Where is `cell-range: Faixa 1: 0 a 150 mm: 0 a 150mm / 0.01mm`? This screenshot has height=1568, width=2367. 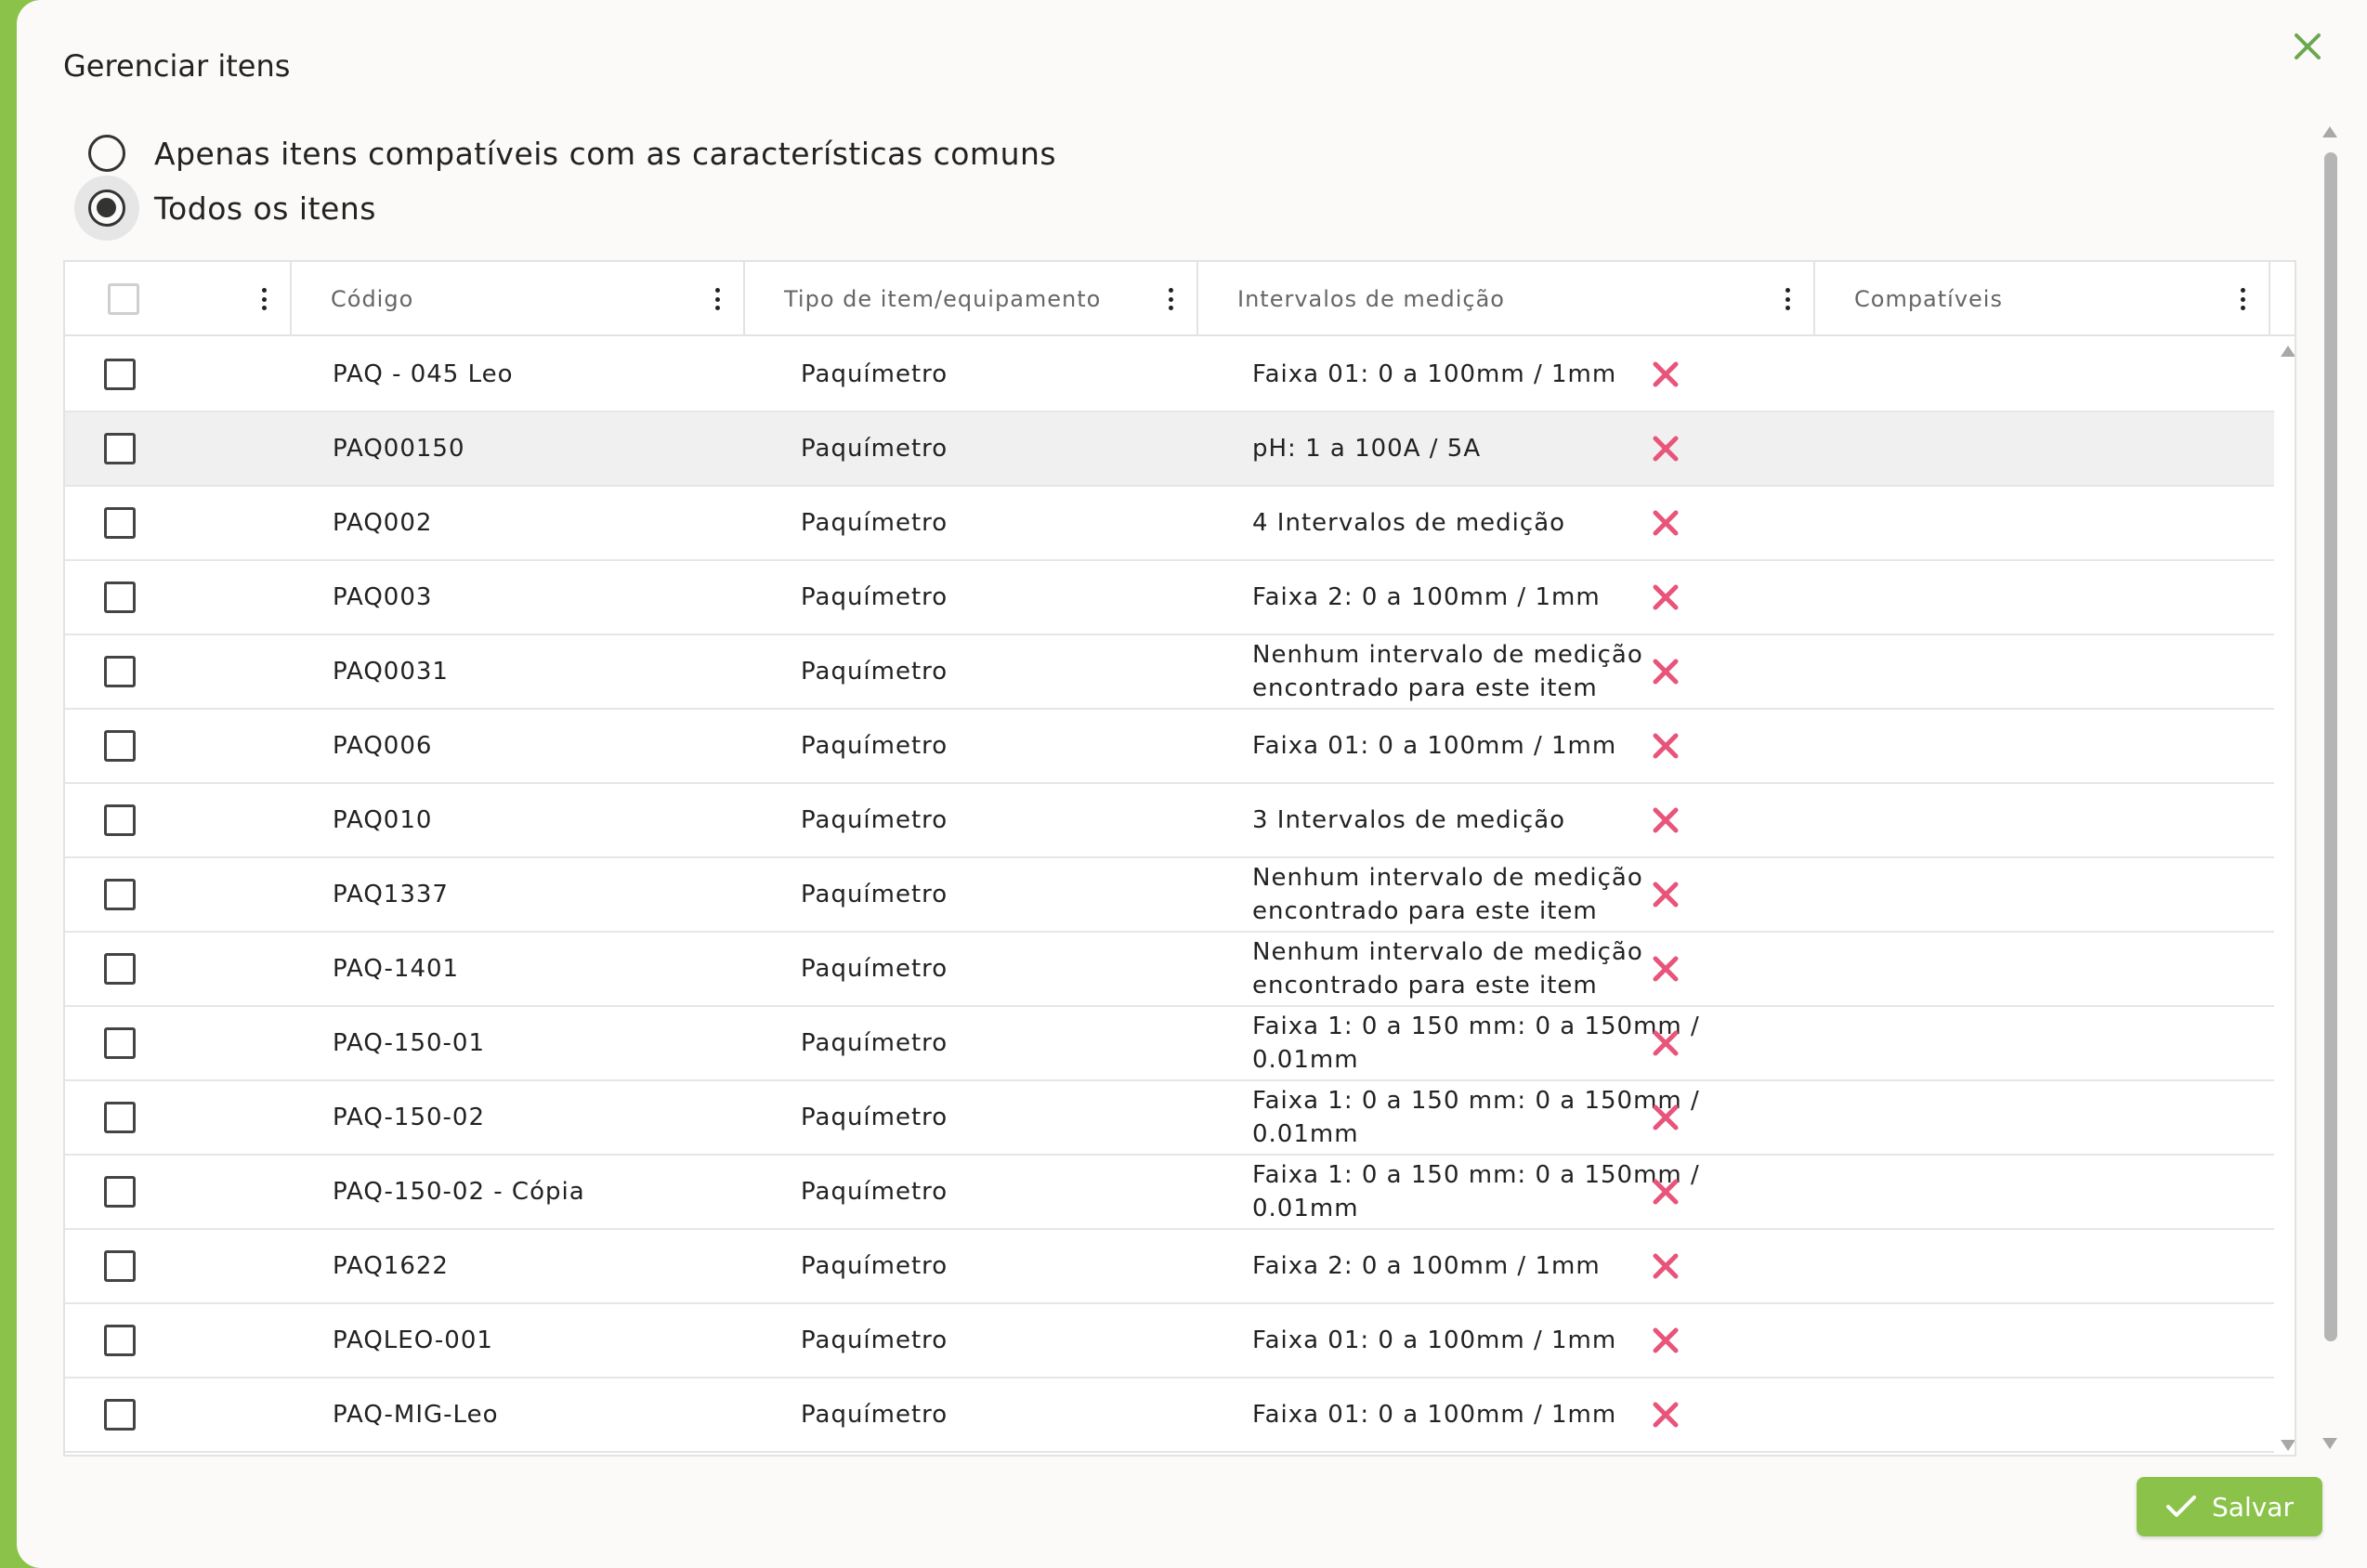 cell-range: Faixa 1: 0 a 150 mm: 0 a 150mm / 0.01mm is located at coordinates (1476, 1191).